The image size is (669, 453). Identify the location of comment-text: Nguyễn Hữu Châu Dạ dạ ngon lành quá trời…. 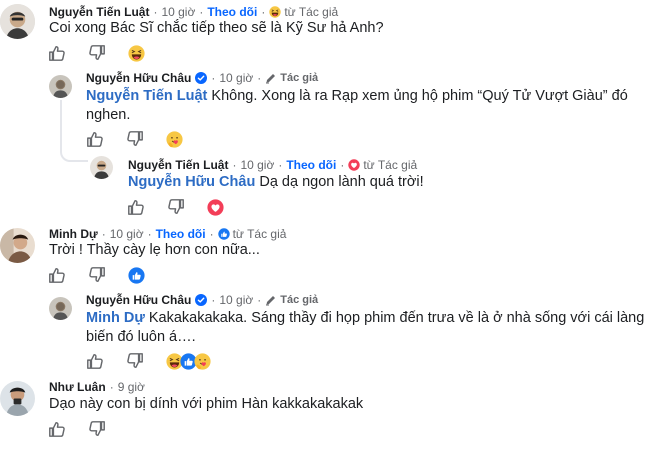
(388, 182).